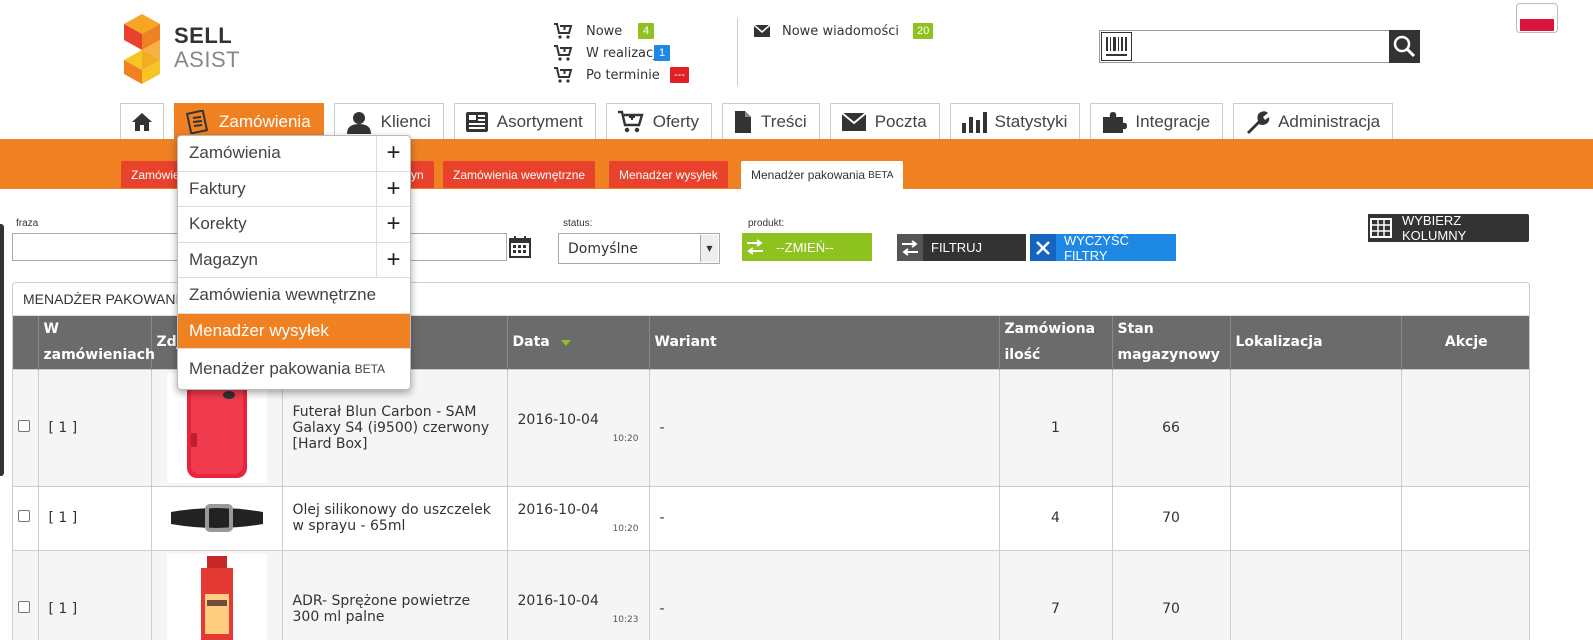  I want to click on subtab-zamowienia: Zamówie, so click(151, 174).